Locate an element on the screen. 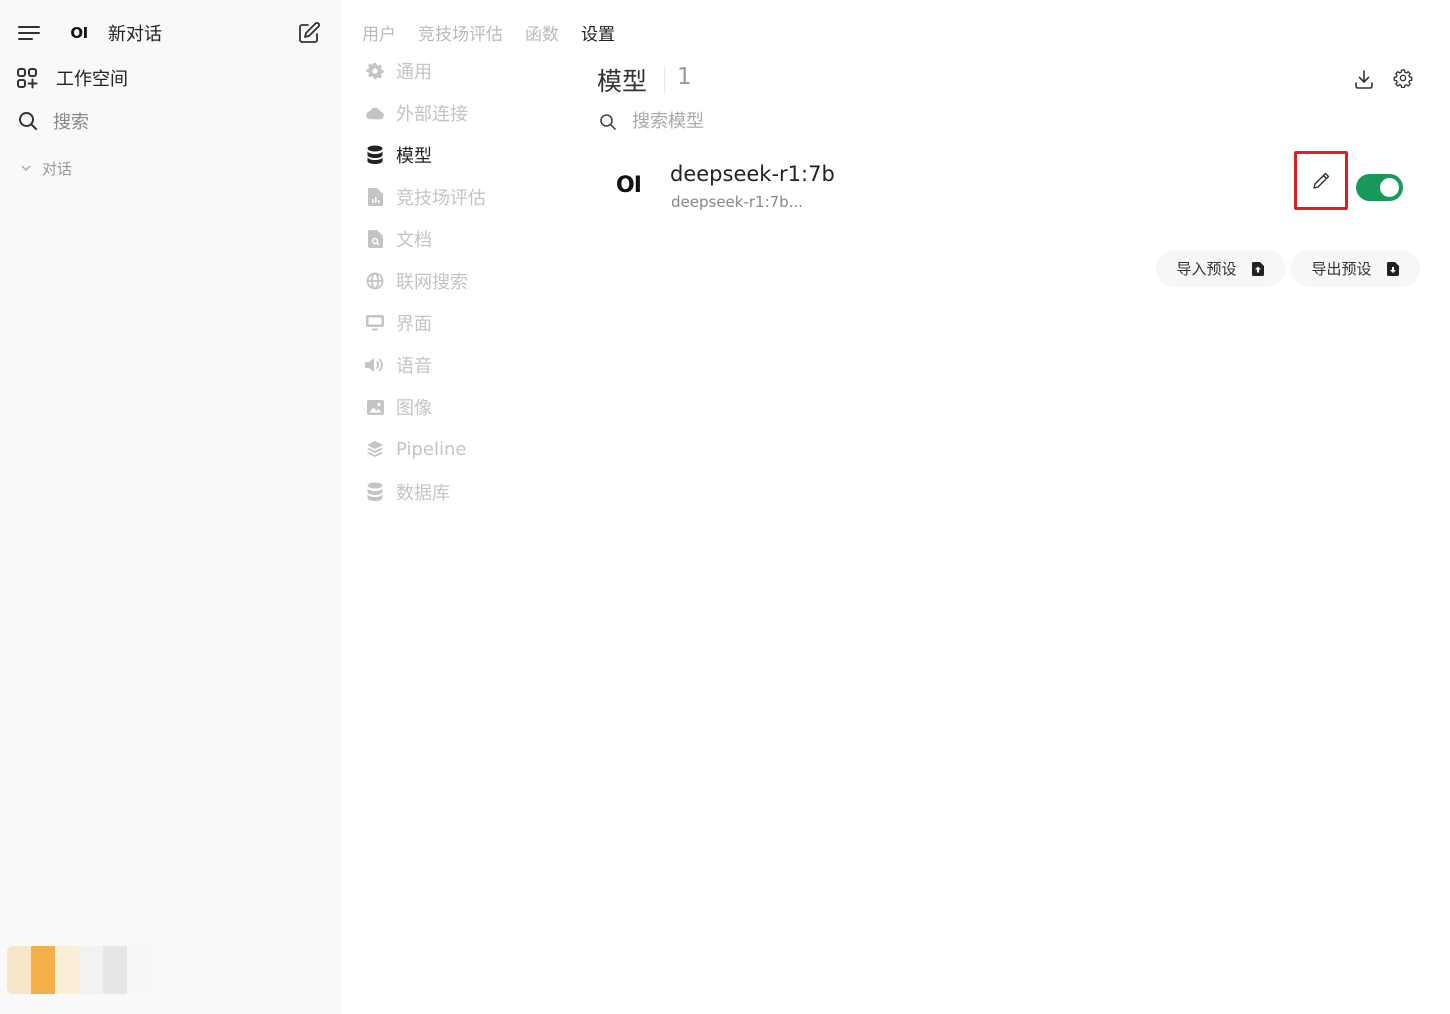  settings-nav-general: 通用 is located at coordinates (398, 71).